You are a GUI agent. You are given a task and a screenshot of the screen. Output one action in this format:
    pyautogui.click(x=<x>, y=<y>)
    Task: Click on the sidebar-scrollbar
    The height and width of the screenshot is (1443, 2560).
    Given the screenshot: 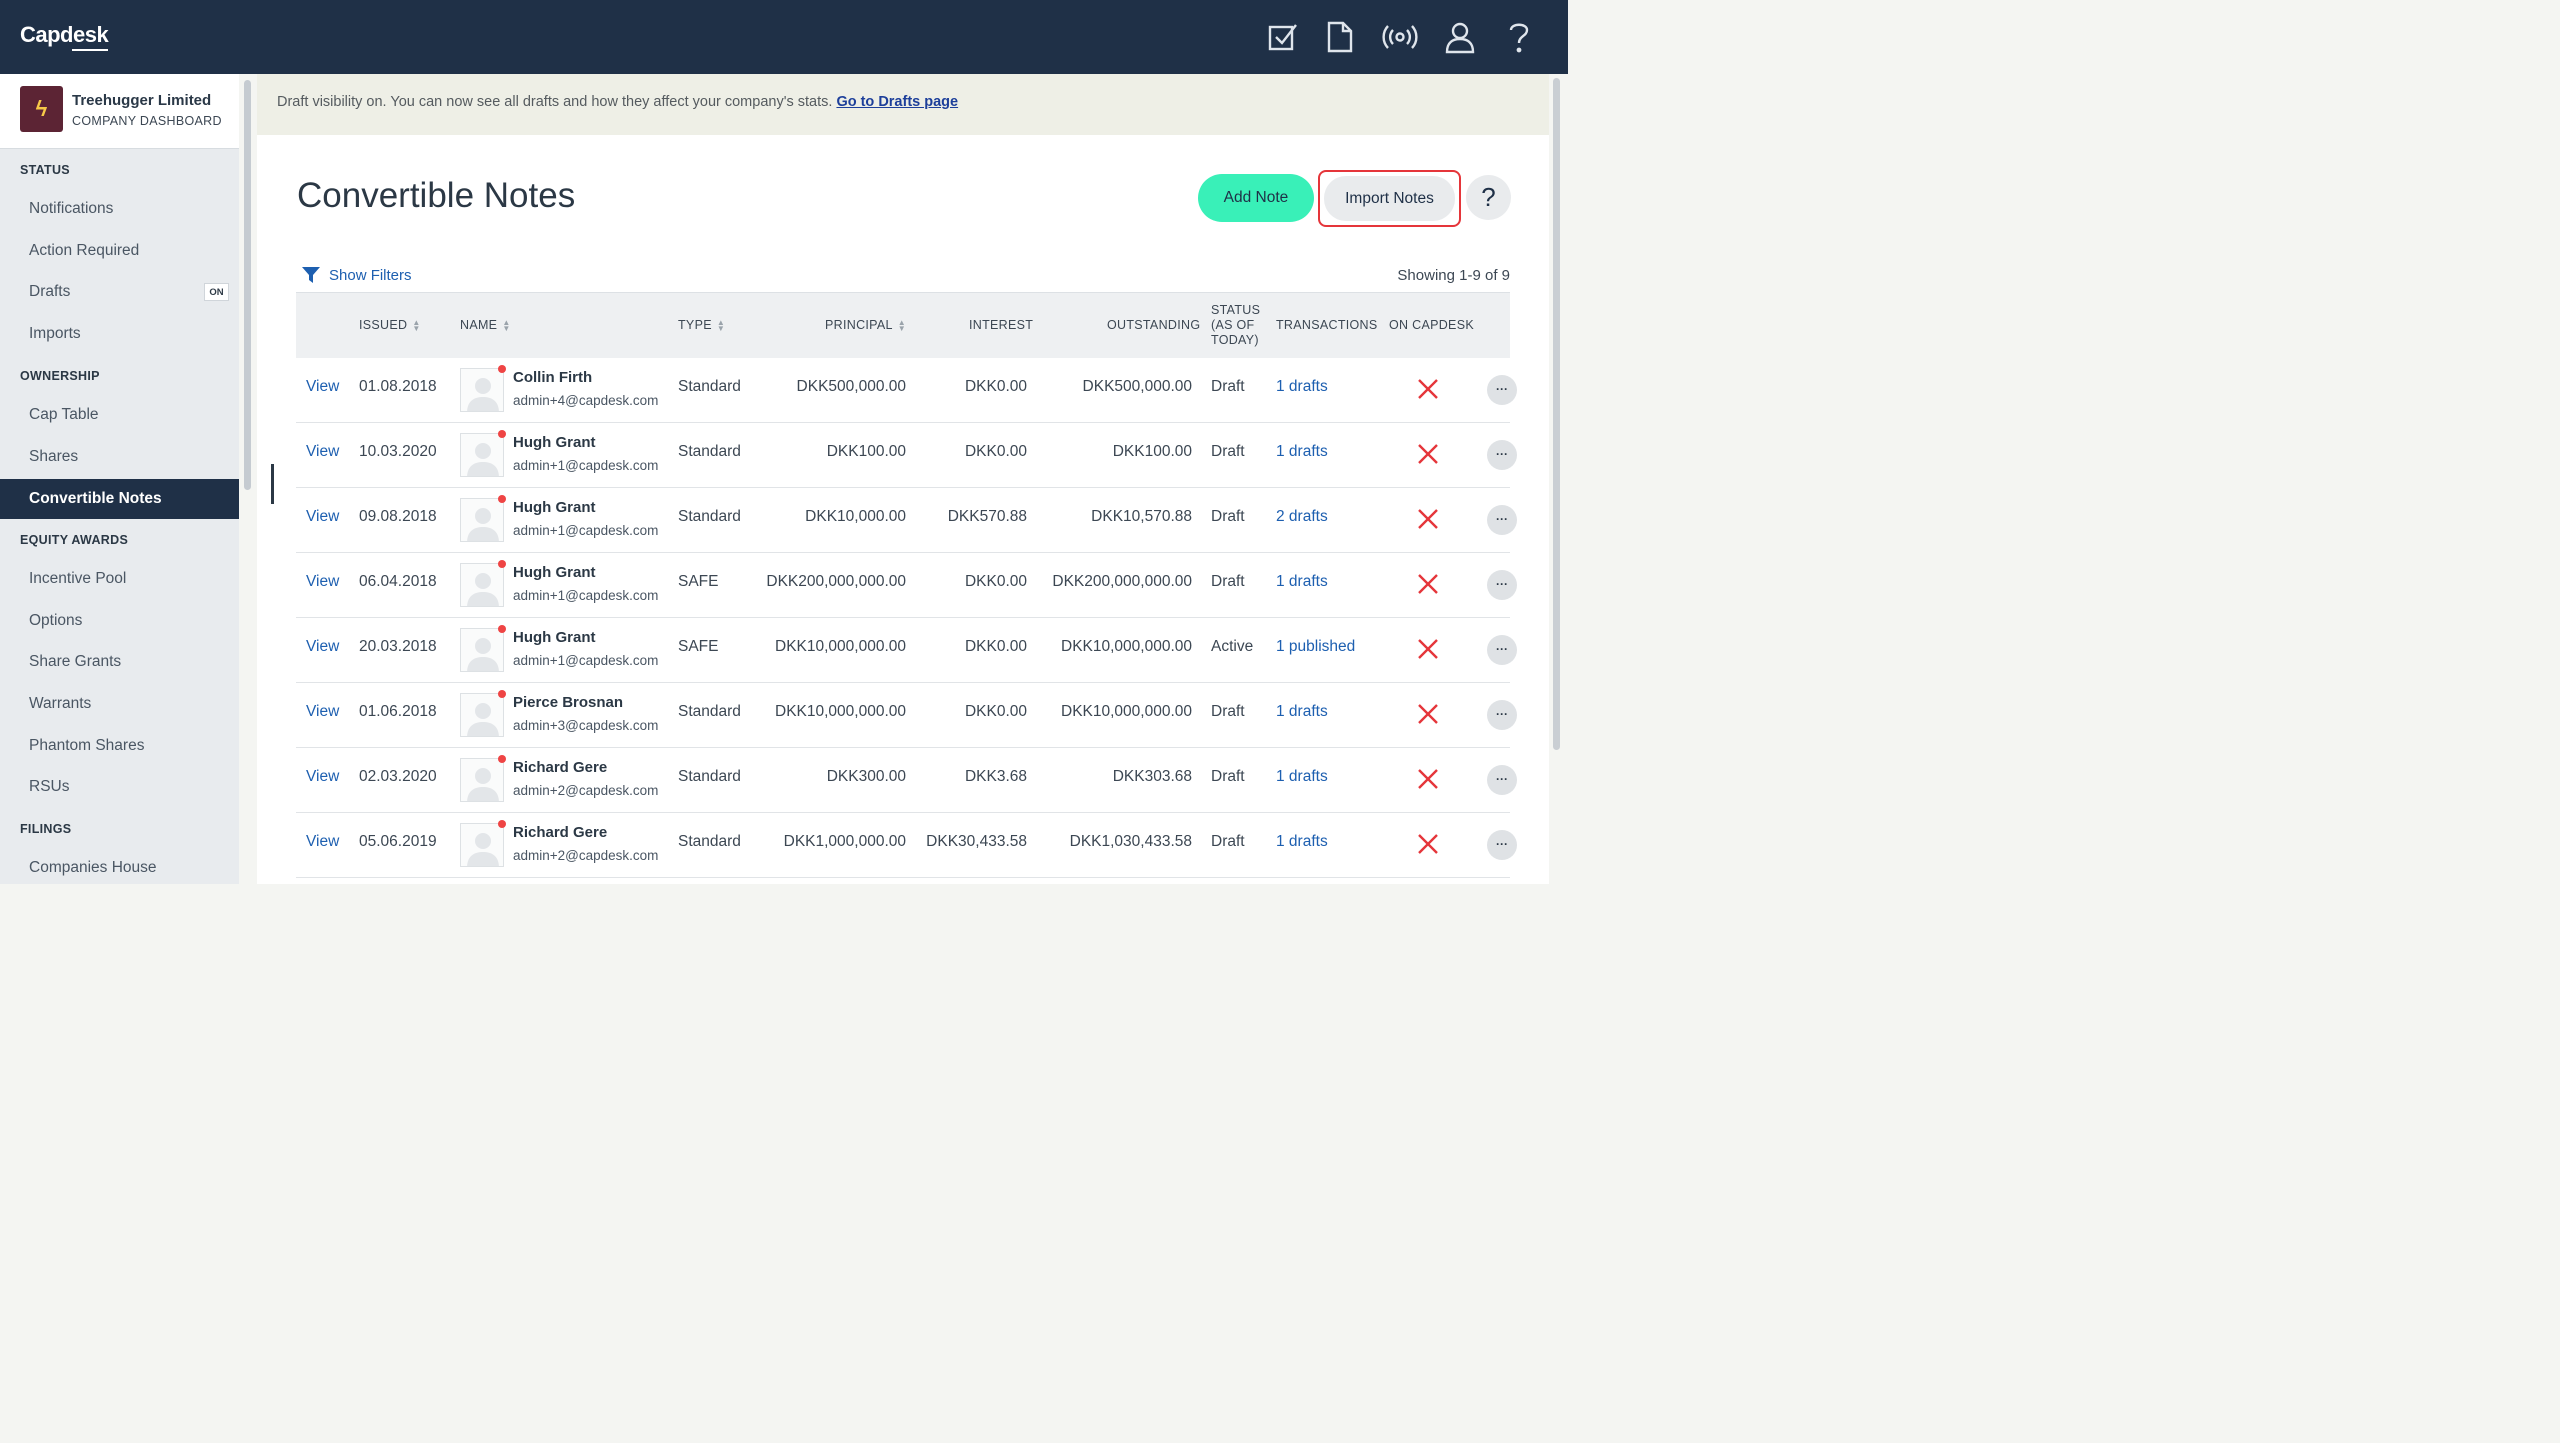 What is the action you would take?
    pyautogui.click(x=247, y=285)
    